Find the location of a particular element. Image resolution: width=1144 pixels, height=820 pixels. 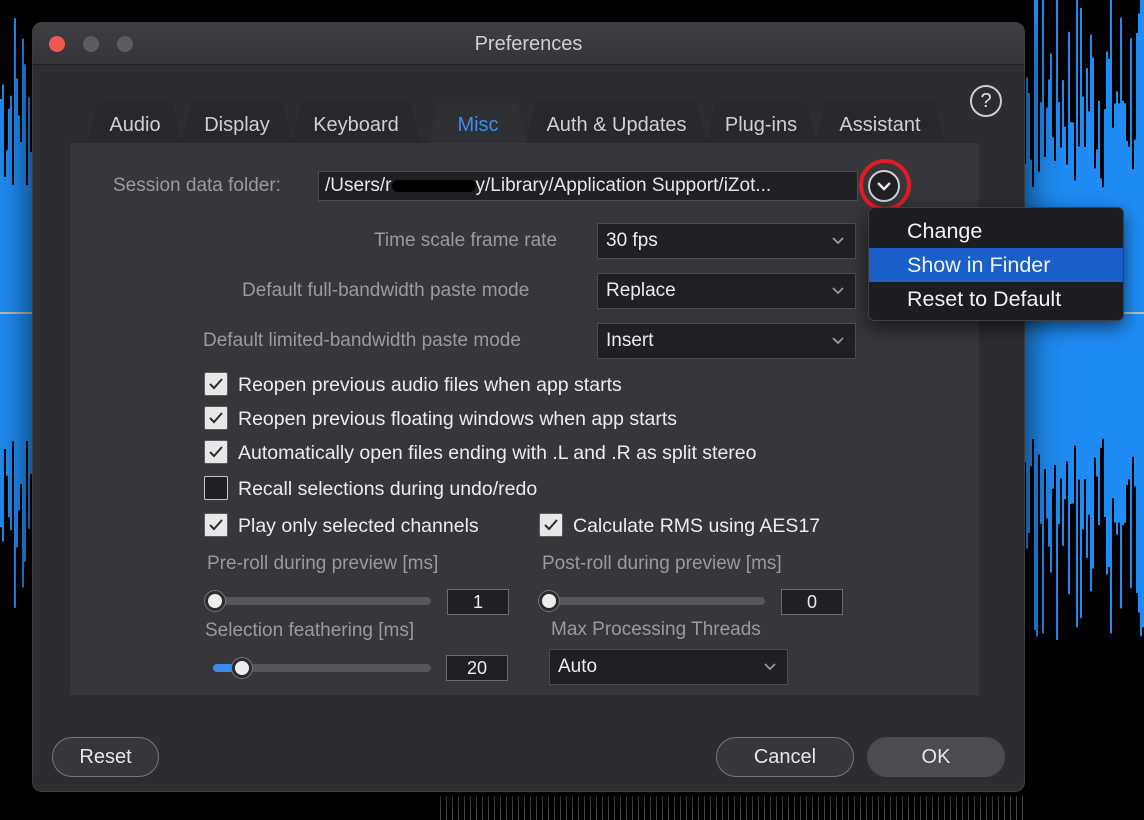

title-bar: Preferences is located at coordinates (528, 44).